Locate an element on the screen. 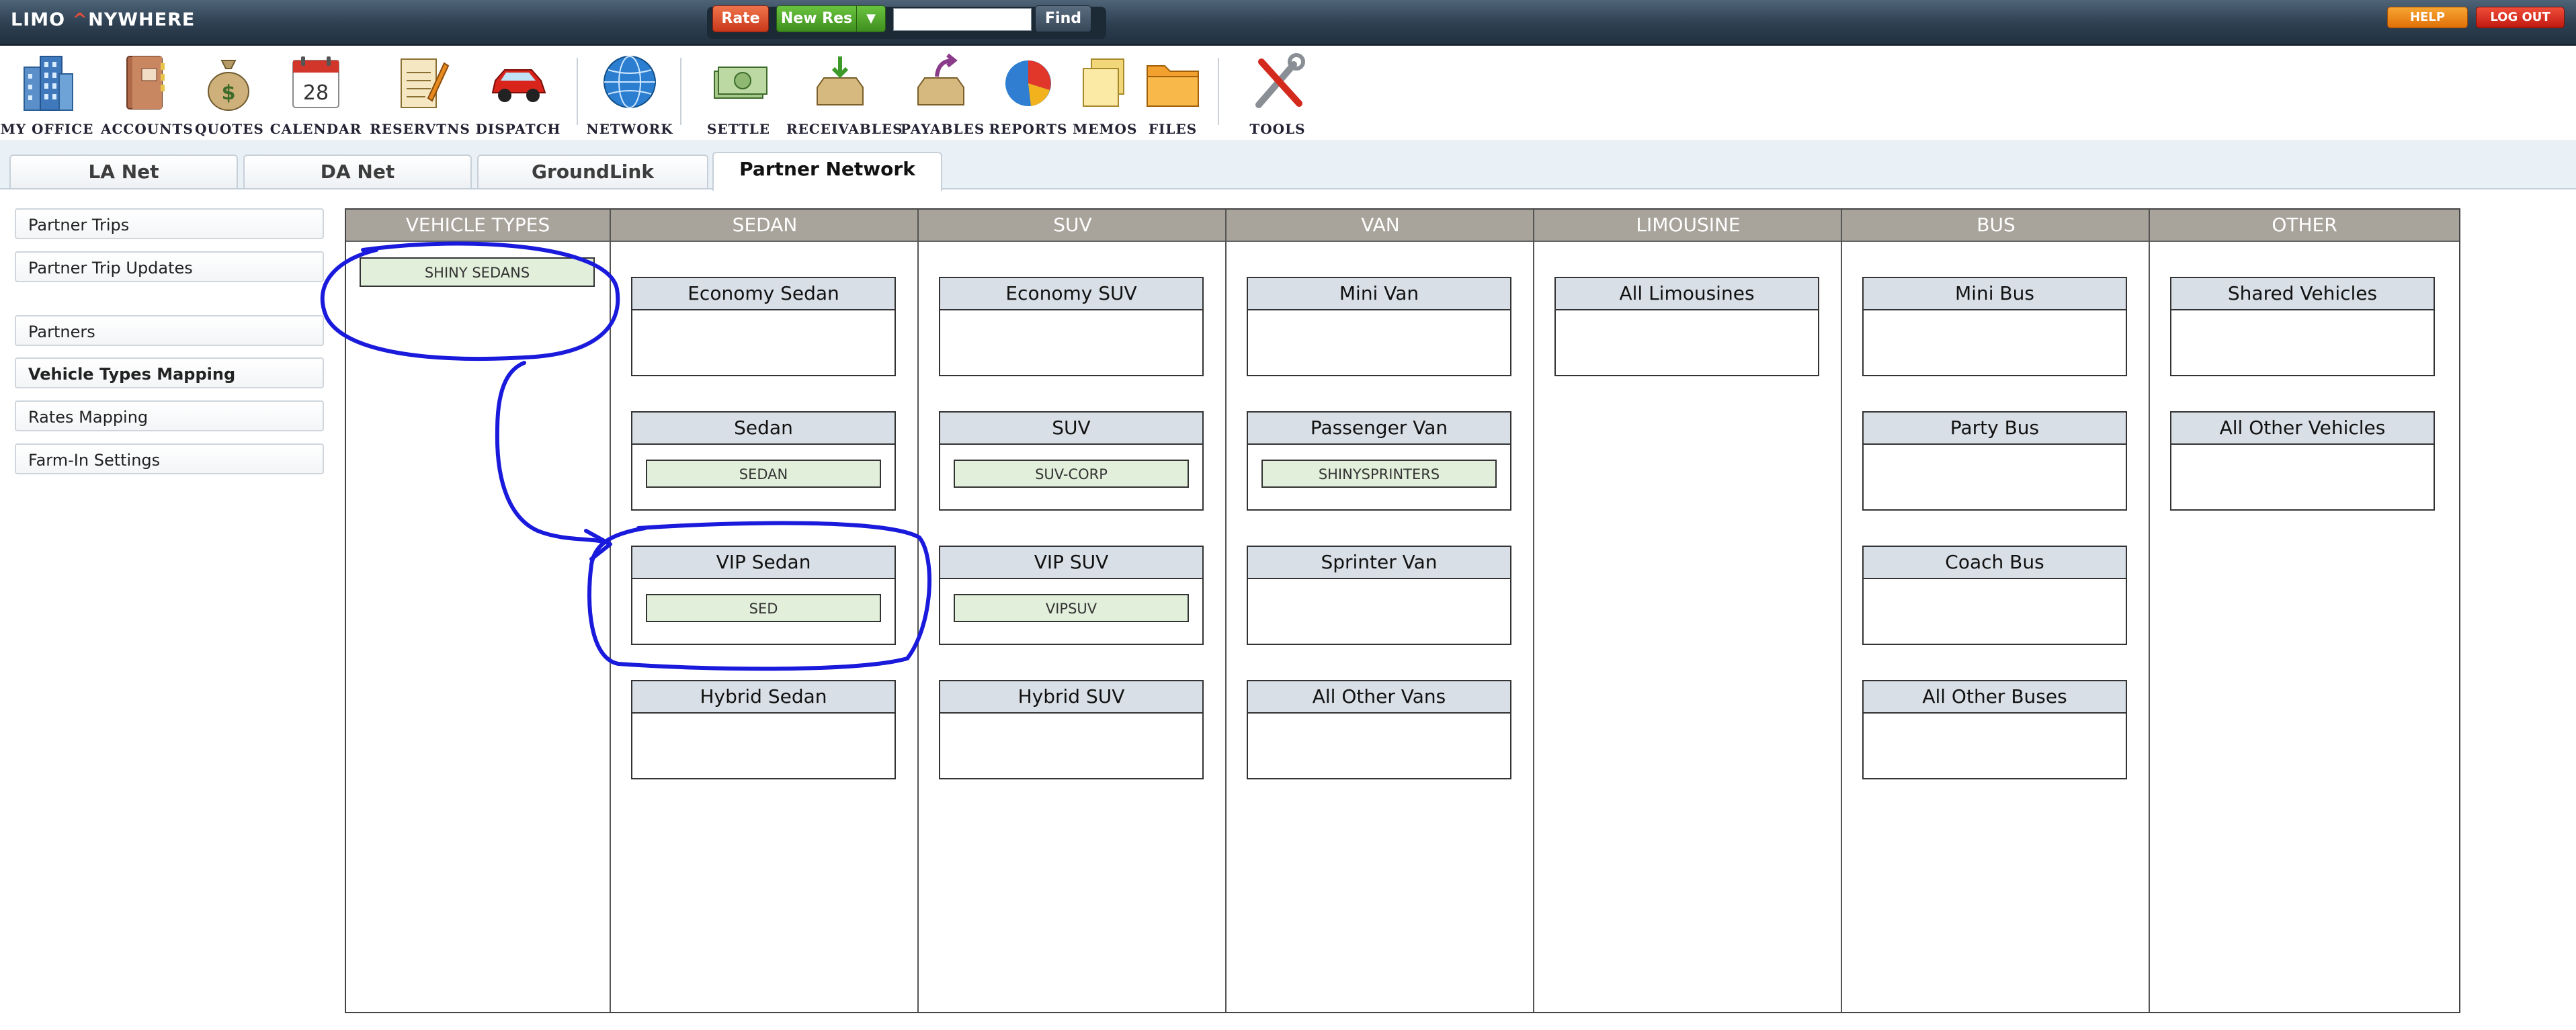  slot-title: All Other Vehicles is located at coordinates (2302, 429).